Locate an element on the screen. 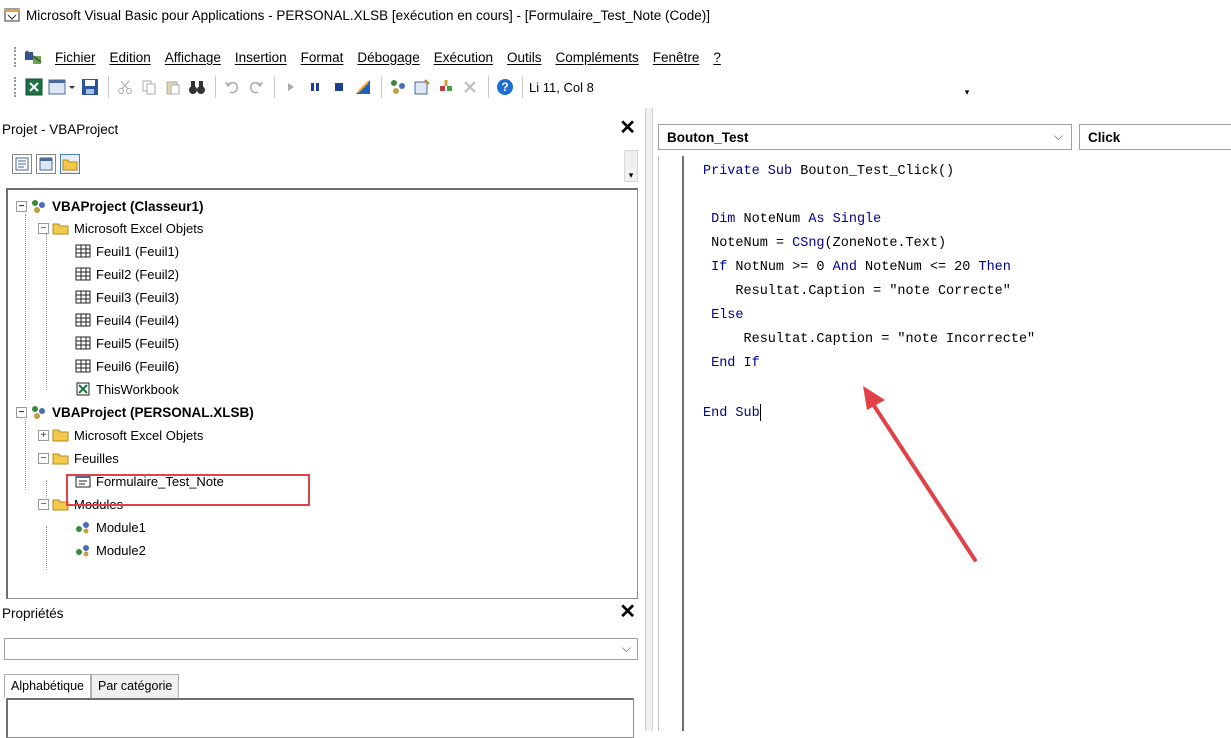 Image resolution: width=1231 pixels, height=738 pixels. tree-item-feuil1: Feuil1 (Feuil1) is located at coordinates (126, 251).